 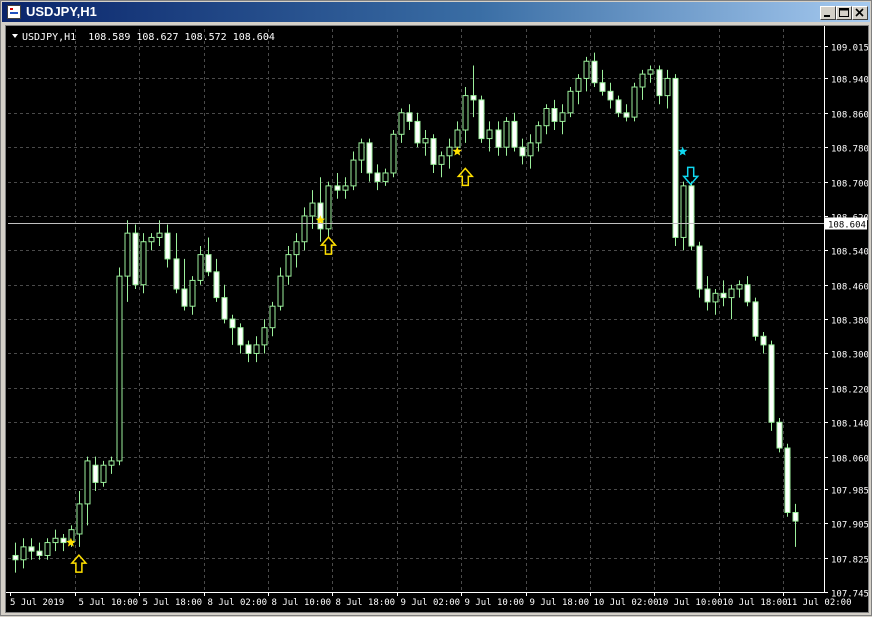 I want to click on maximize-button, so click(x=844, y=13).